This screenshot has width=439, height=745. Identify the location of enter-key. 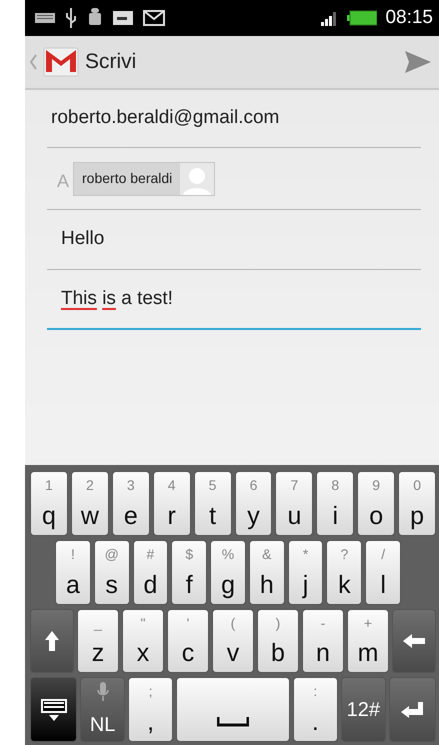
(412, 709).